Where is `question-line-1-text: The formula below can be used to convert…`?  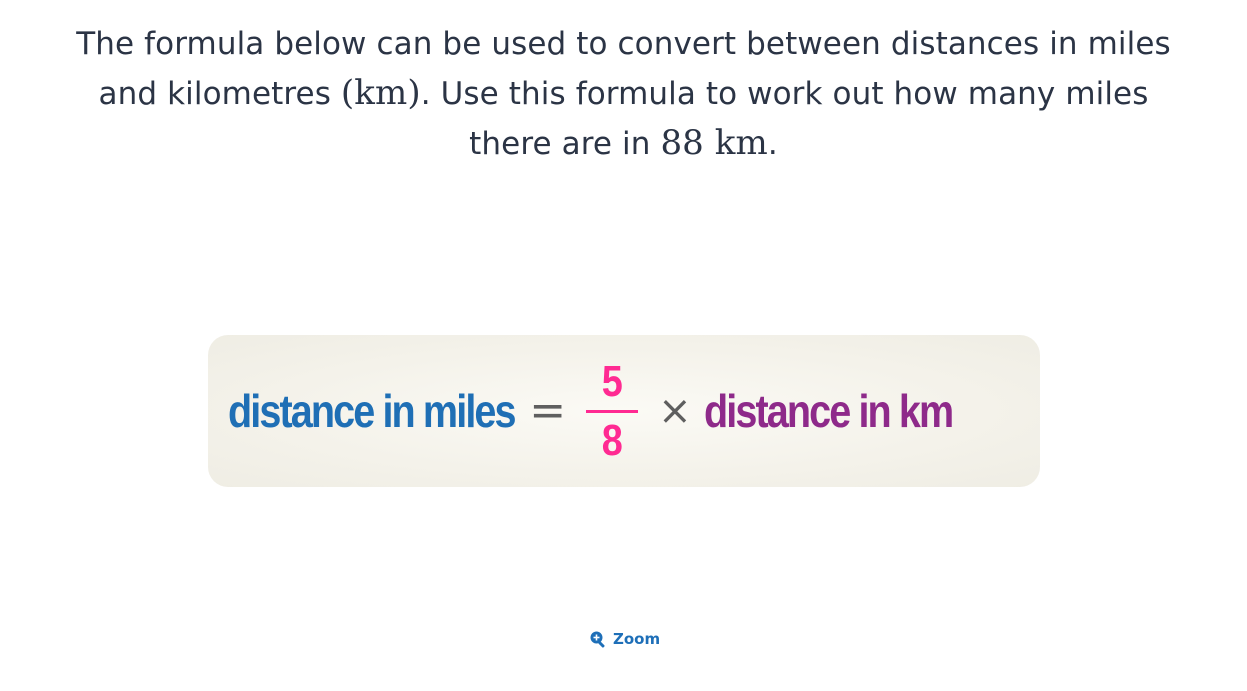
question-line-1-text: The formula below can be used to convert… is located at coordinates (623, 44).